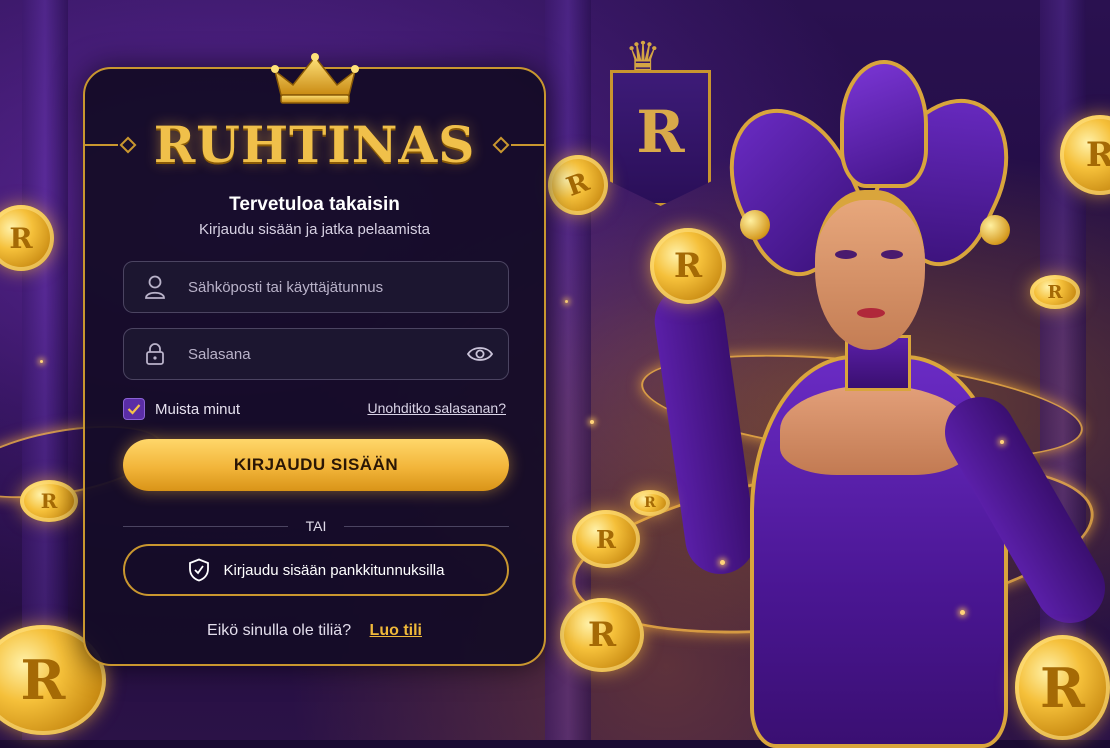  I want to click on login-subtitle: Kirjaudu sisään ja jatka pelaamista, so click(314, 229).